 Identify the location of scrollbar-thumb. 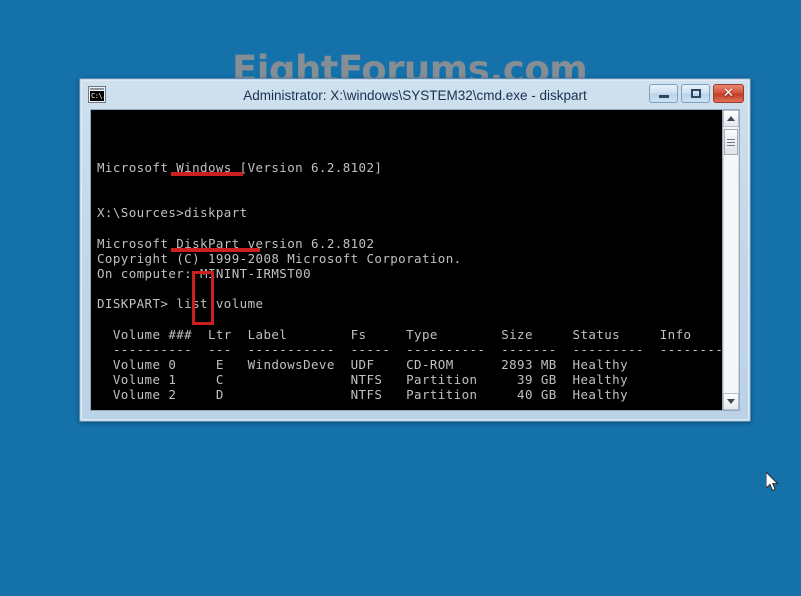
(731, 142).